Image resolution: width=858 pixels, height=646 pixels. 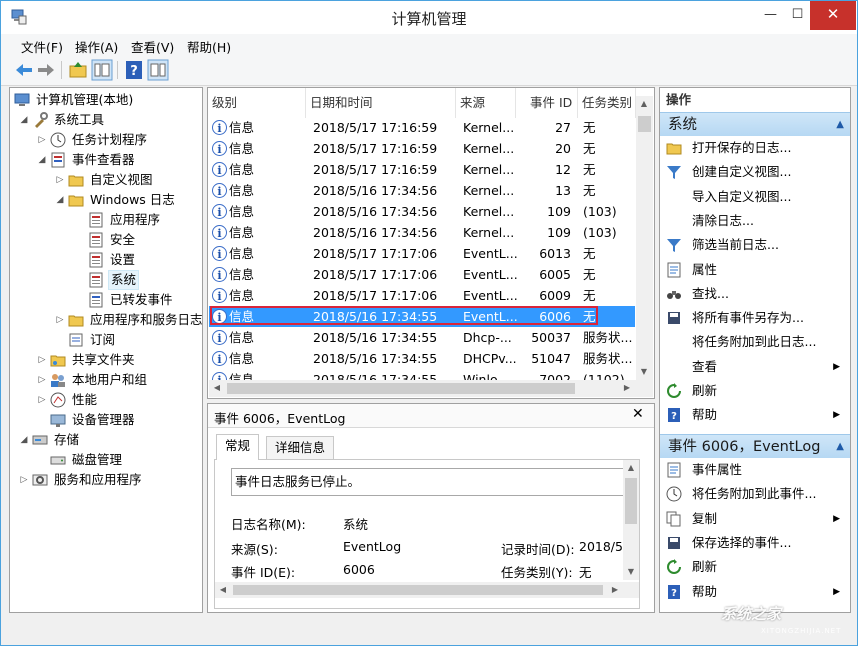 What do you see at coordinates (638, 414) in the screenshot?
I see `close-icon: ✕` at bounding box center [638, 414].